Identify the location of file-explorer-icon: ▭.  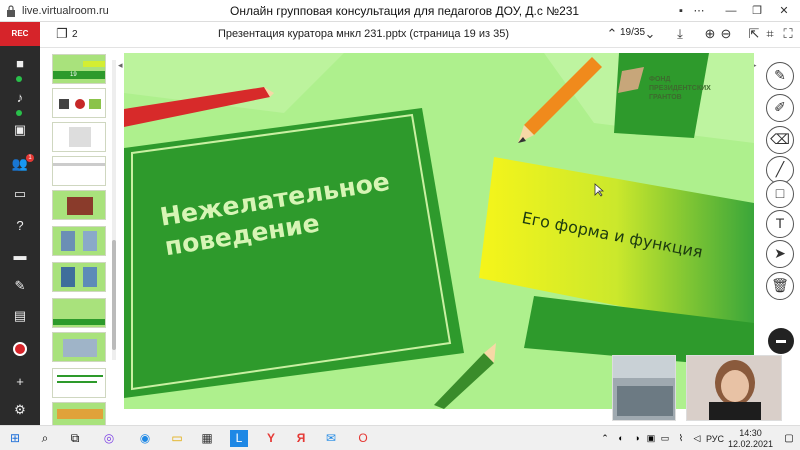
(177, 438).